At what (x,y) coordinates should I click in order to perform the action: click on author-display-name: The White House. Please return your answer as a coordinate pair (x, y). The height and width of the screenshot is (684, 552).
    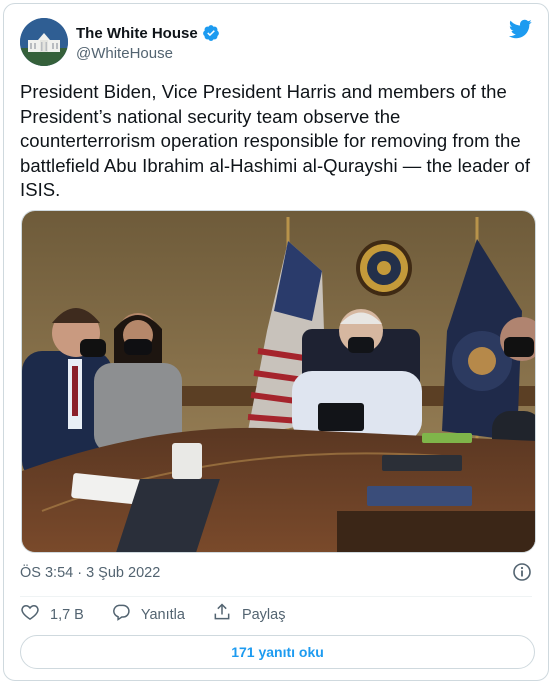
    Looking at the image, I should click on (137, 33).